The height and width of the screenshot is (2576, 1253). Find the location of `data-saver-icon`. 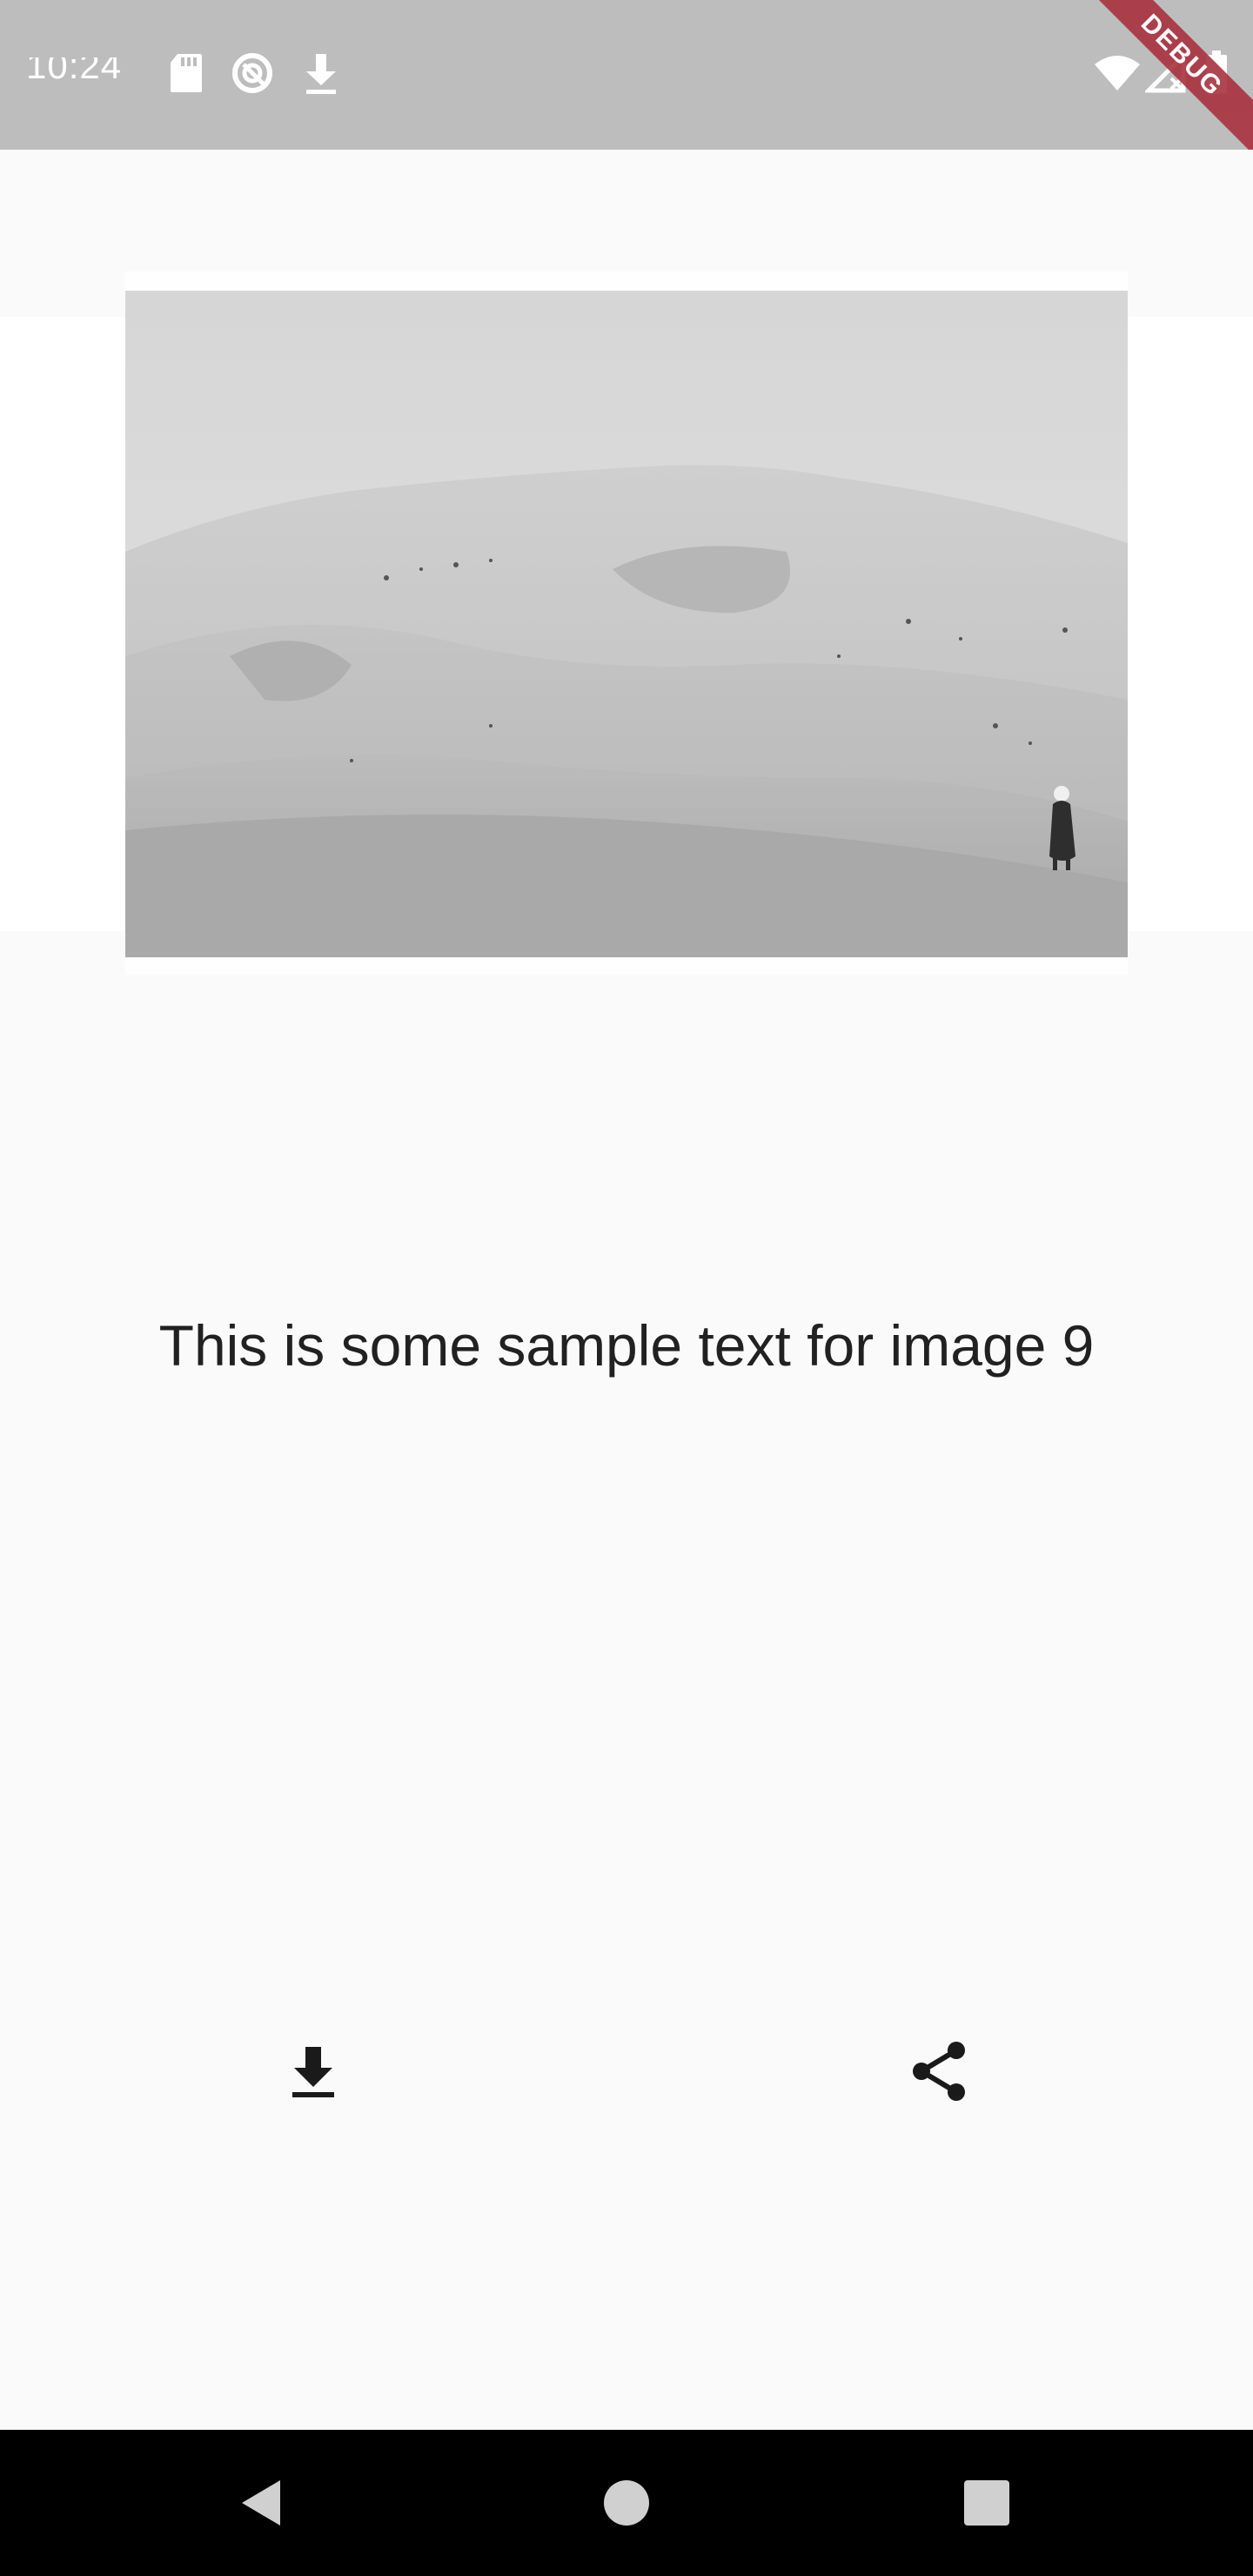

data-saver-icon is located at coordinates (252, 73).